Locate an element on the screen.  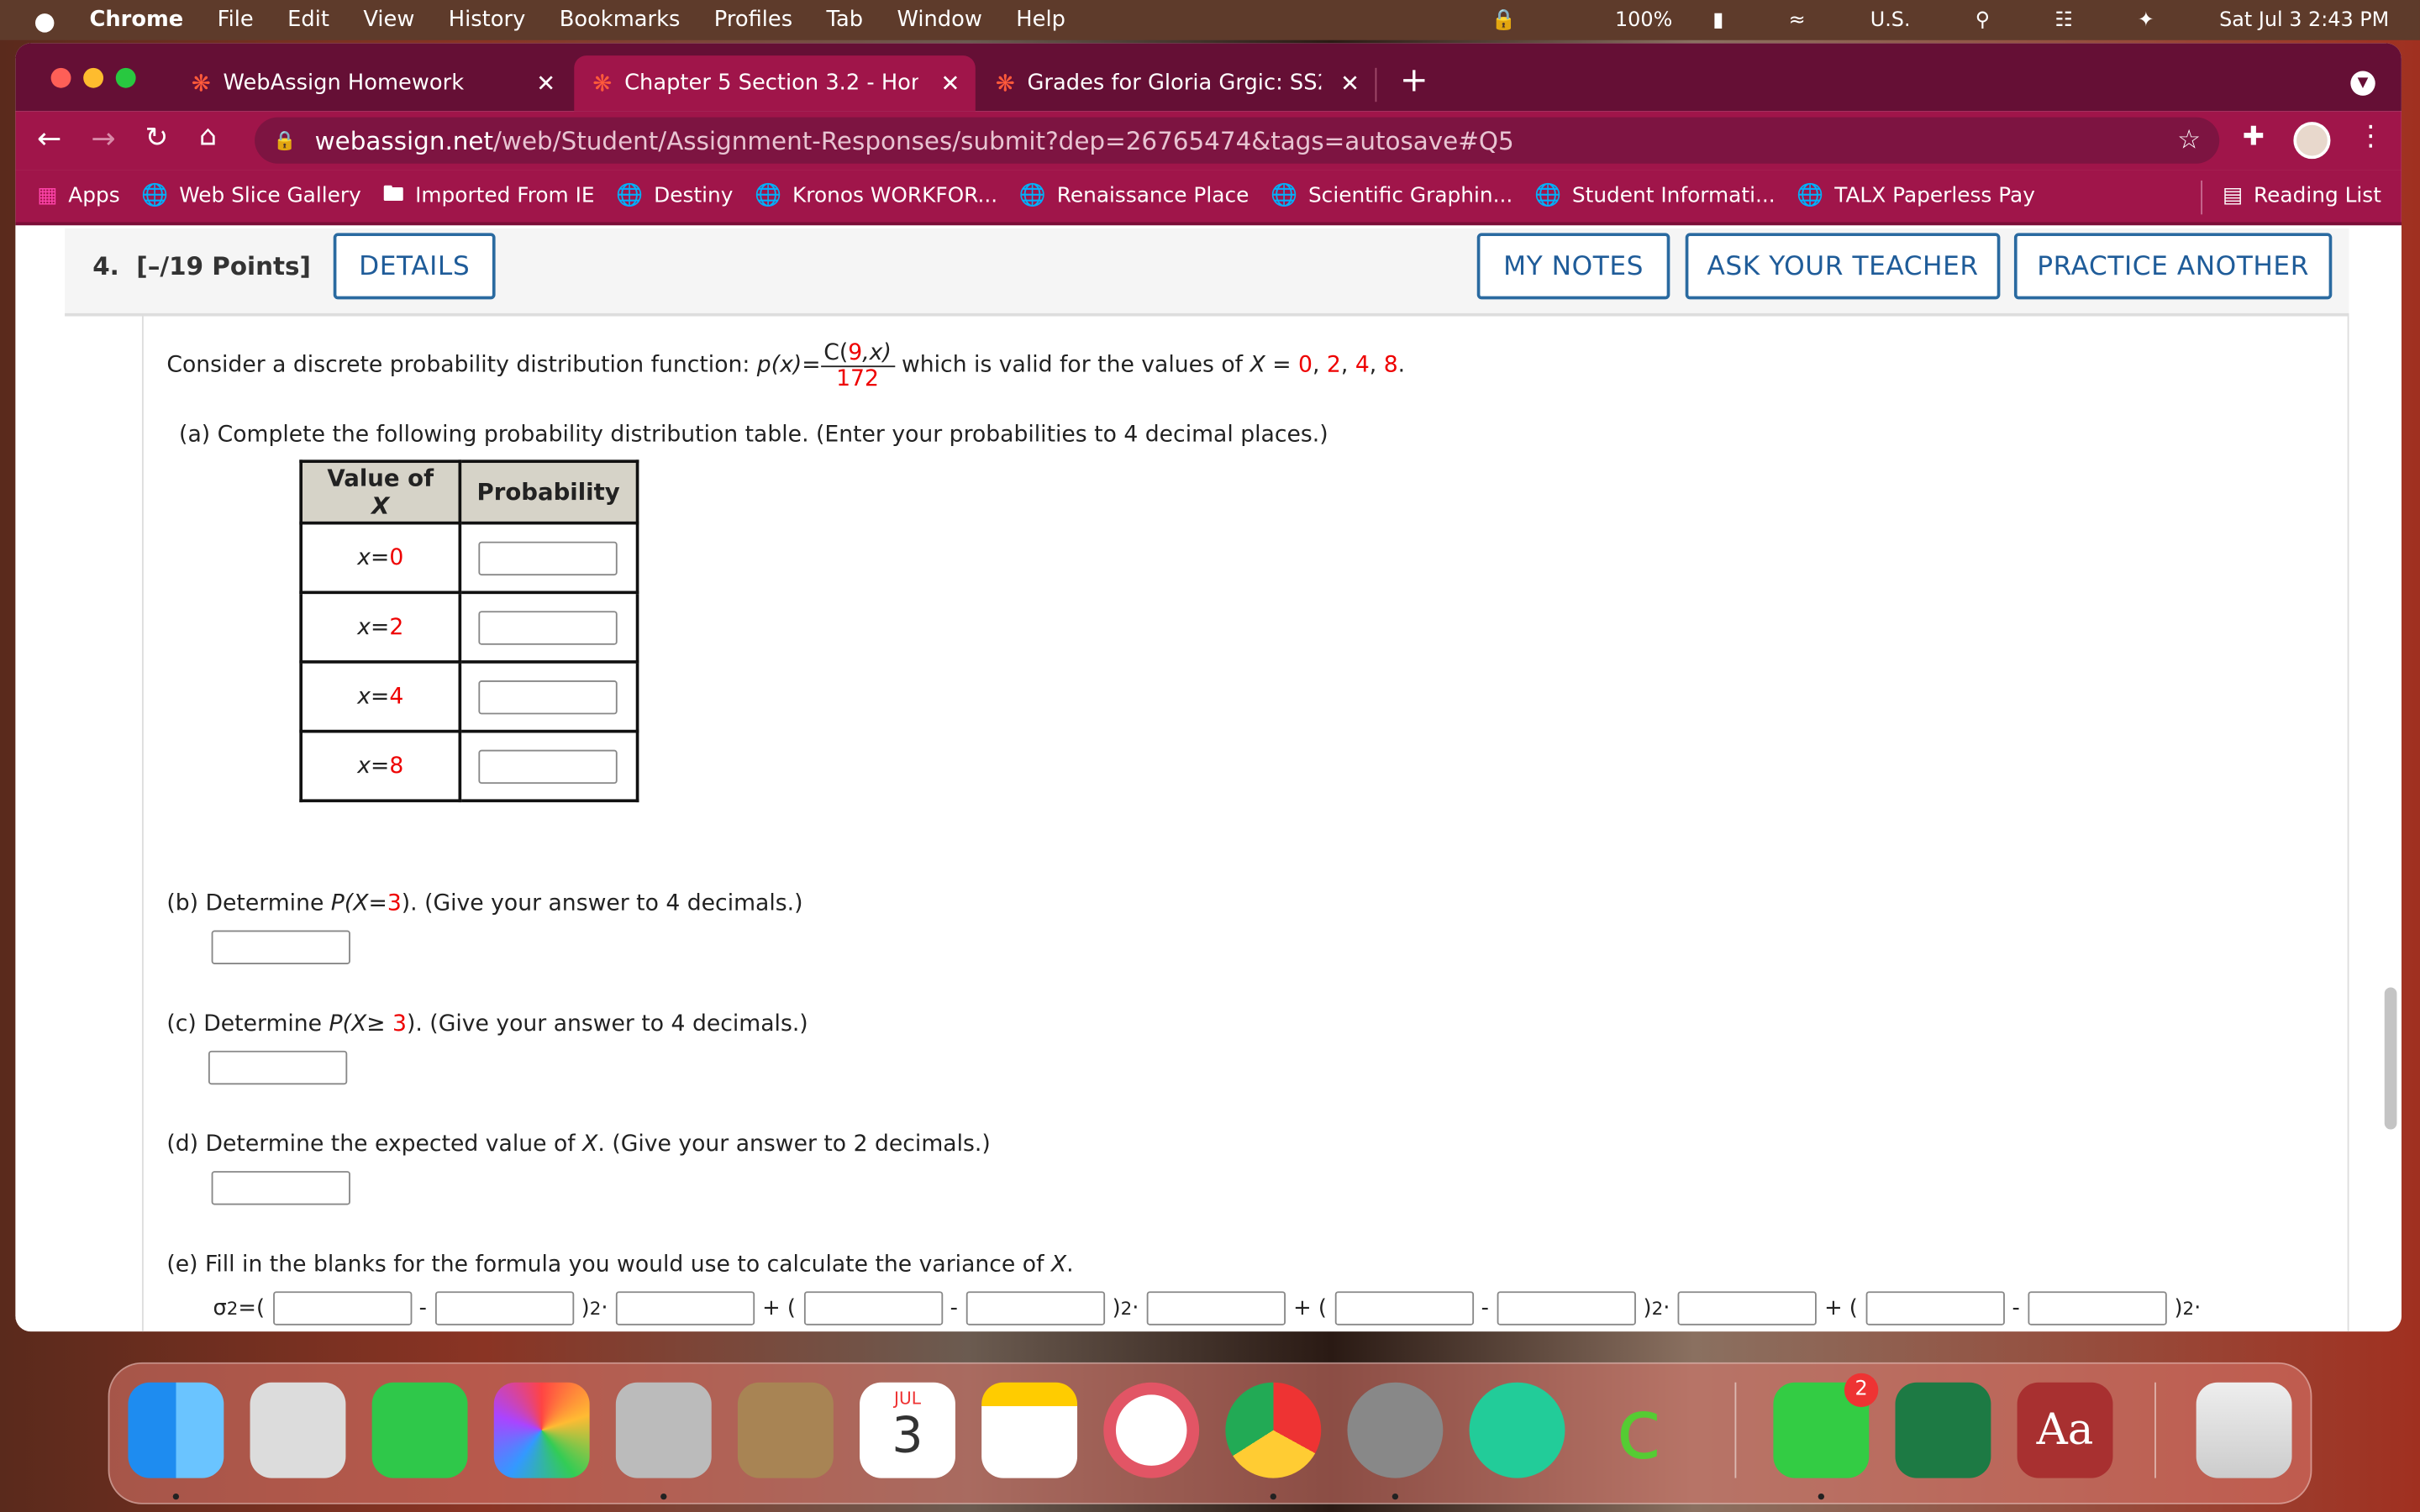
practice-another-button: PRACTICE ANOTHER is located at coordinates (2173, 266).